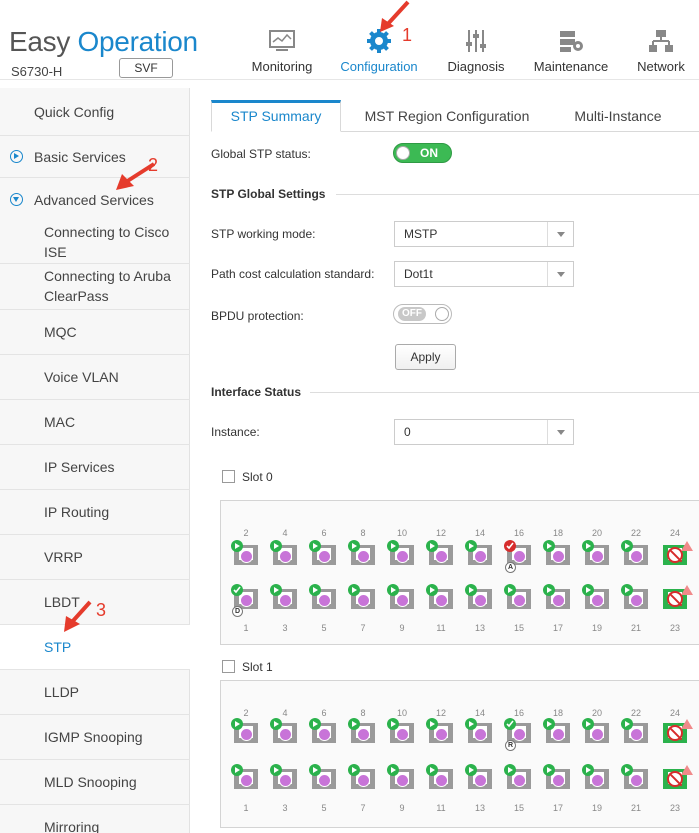 The image size is (699, 833). I want to click on slot-1-checkbox, so click(228, 666).